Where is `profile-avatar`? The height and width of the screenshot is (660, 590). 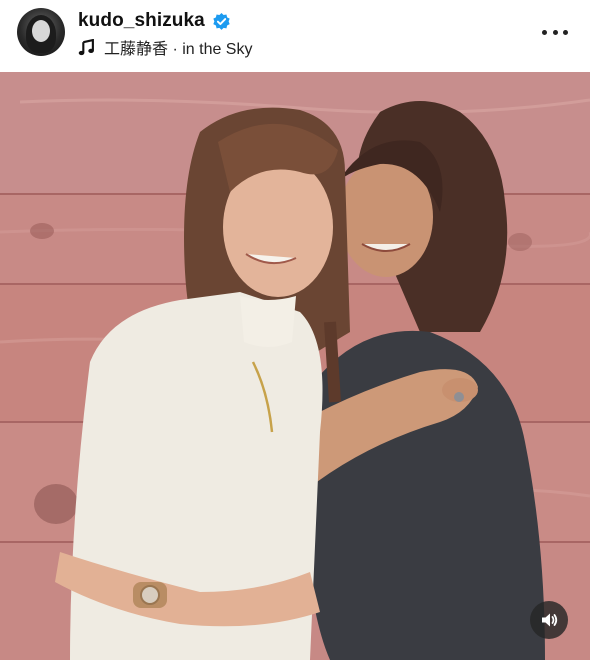
profile-avatar is located at coordinates (41, 32).